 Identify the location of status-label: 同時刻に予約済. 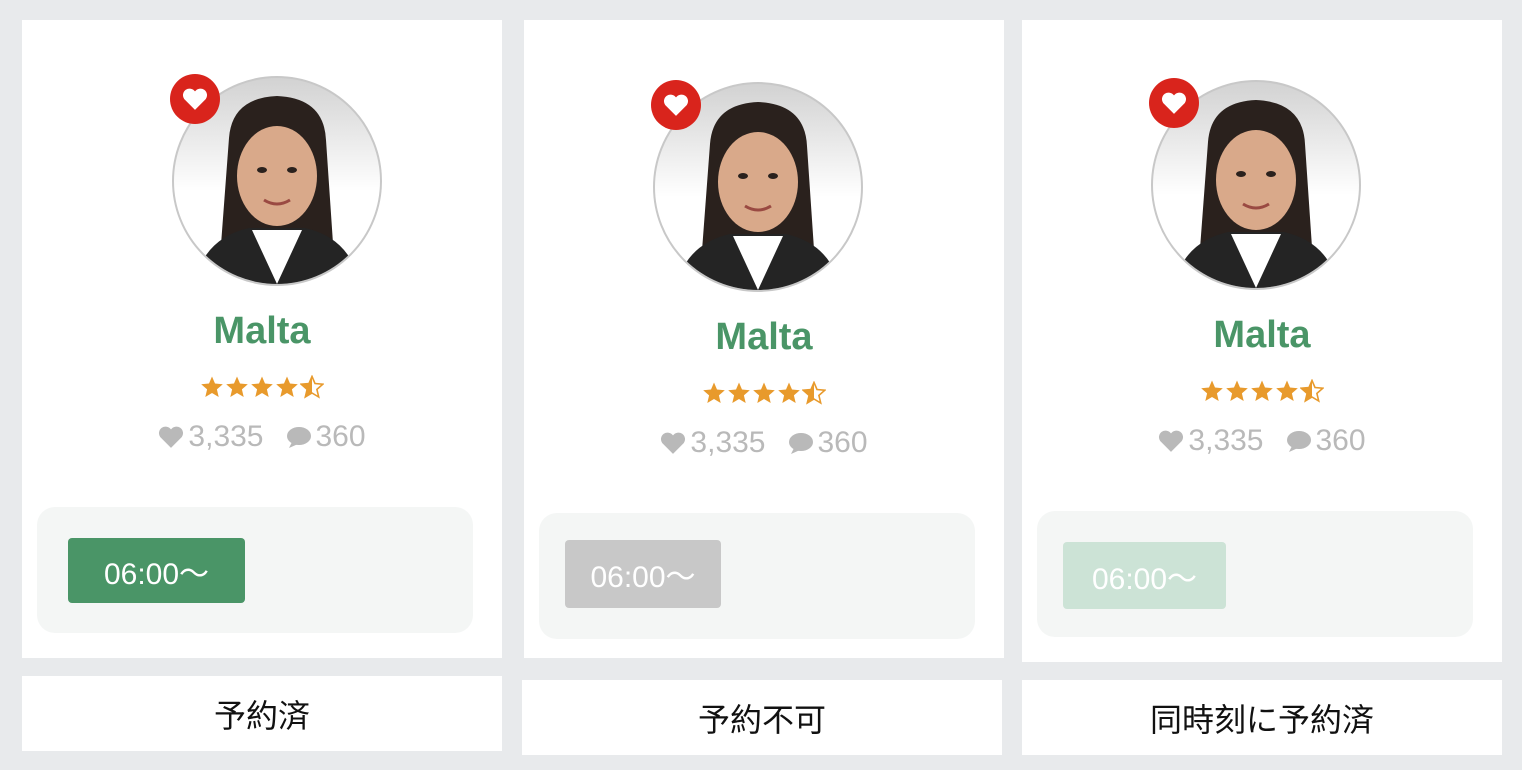
(1262, 717).